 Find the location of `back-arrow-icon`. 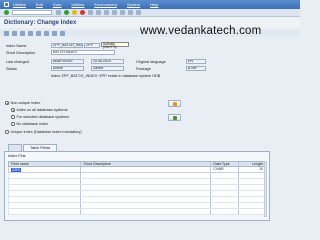

back-arrow-icon is located at coordinates (6, 33).